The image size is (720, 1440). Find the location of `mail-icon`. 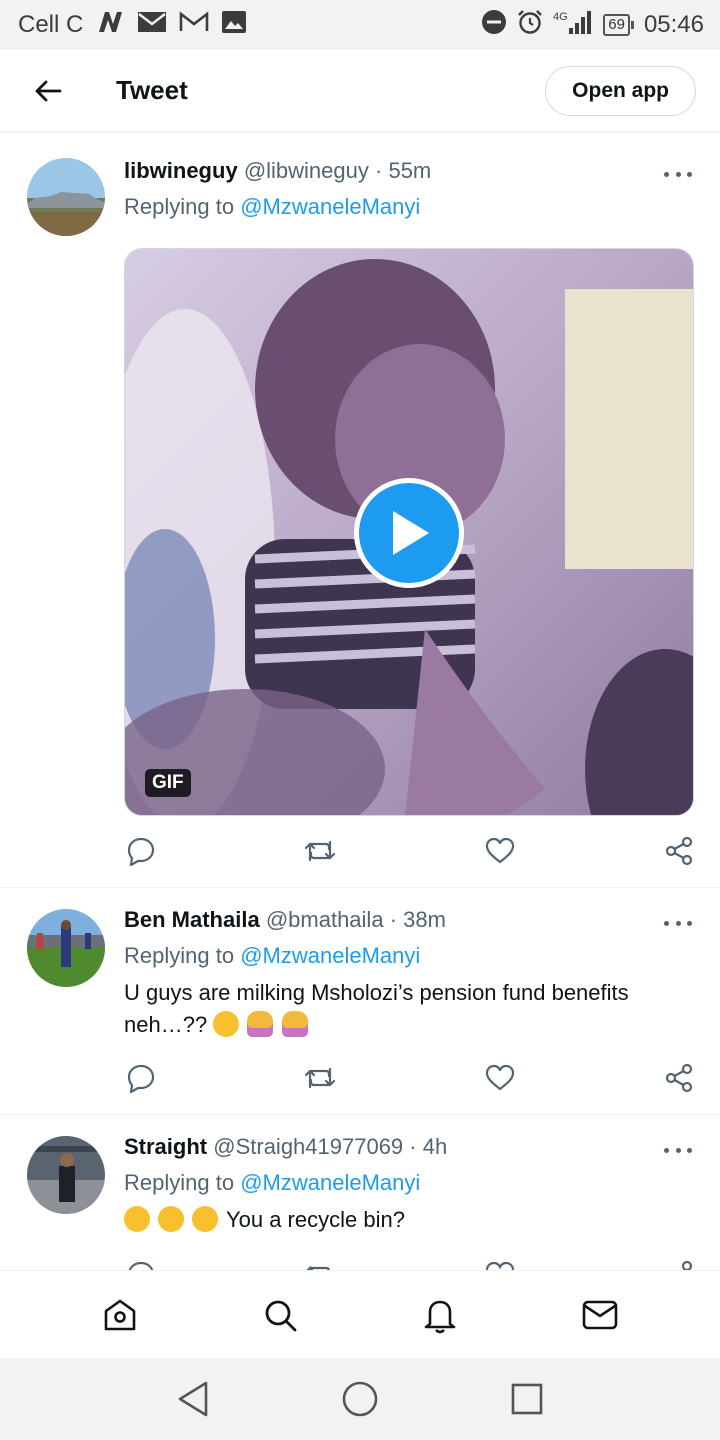

mail-icon is located at coordinates (152, 25).